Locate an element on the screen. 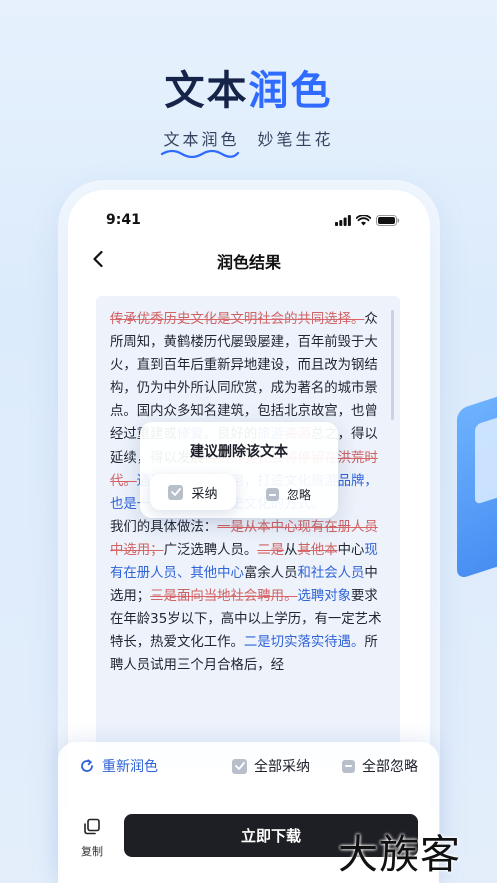  watermark-text: 大族客 is located at coordinates (399, 855).